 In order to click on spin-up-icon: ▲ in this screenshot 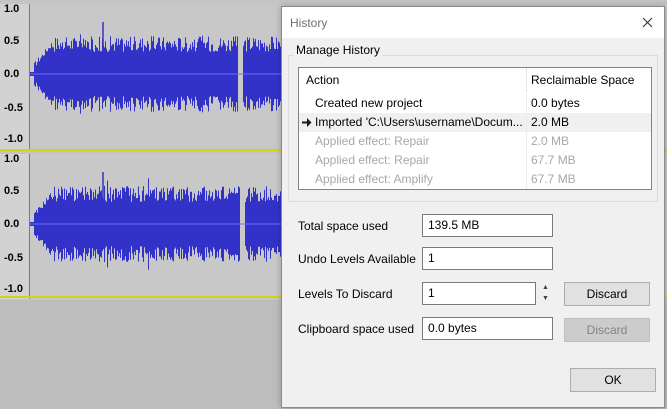, I will do `click(545, 287)`.